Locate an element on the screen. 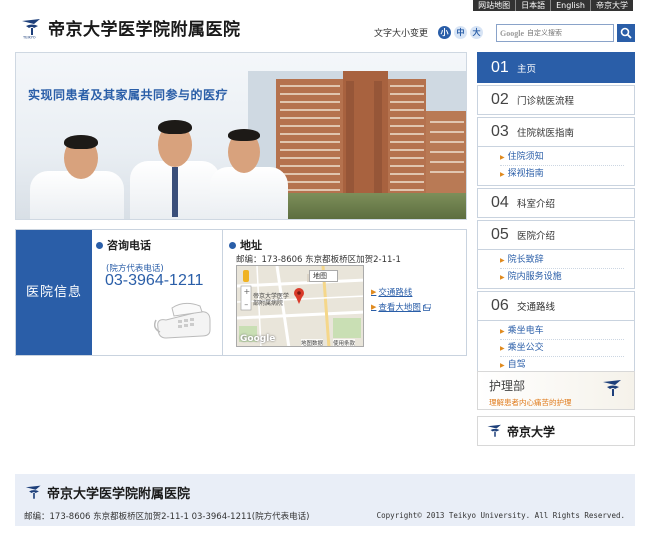  nav-number: 02 is located at coordinates (500, 99).